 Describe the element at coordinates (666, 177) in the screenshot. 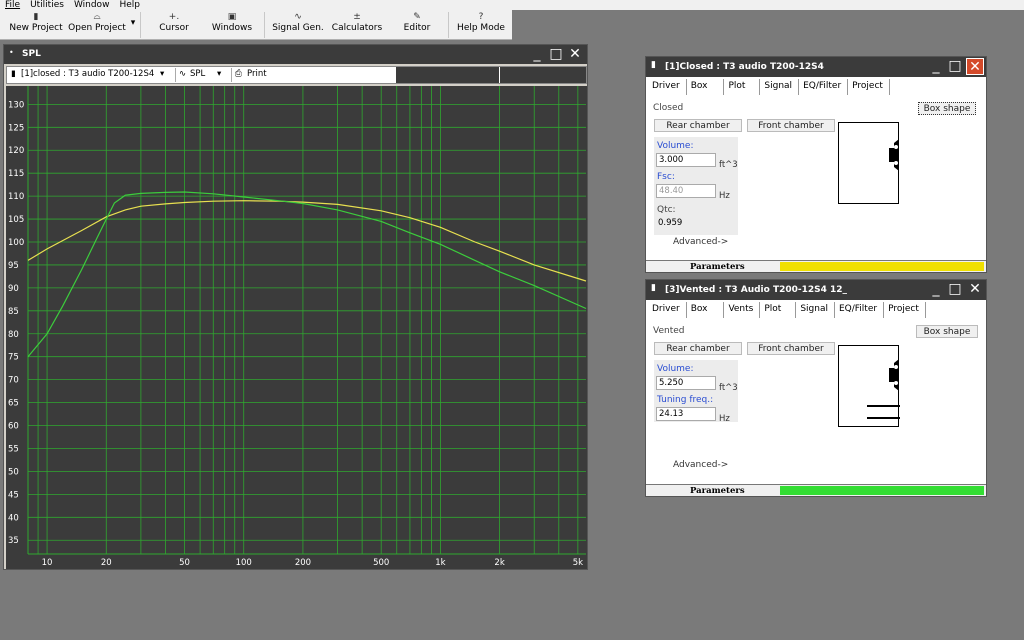

I see `fsc-label: Fsc:` at that location.